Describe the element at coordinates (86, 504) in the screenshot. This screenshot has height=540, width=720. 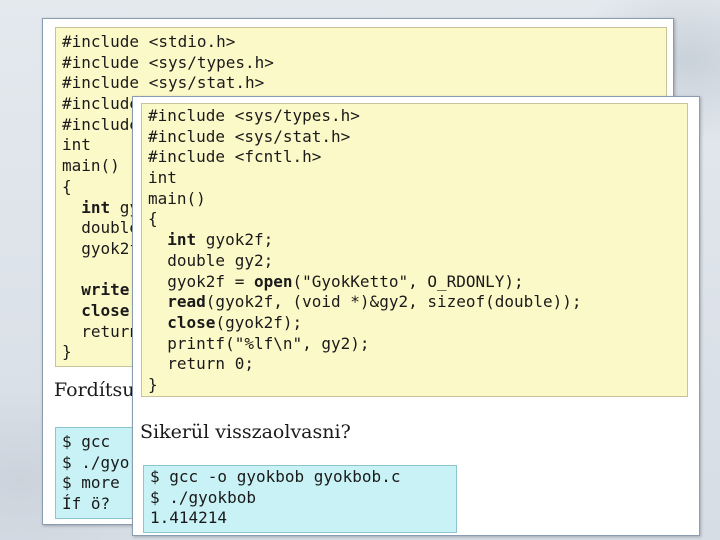
I see `terminal-line: Íf ö?` at that location.